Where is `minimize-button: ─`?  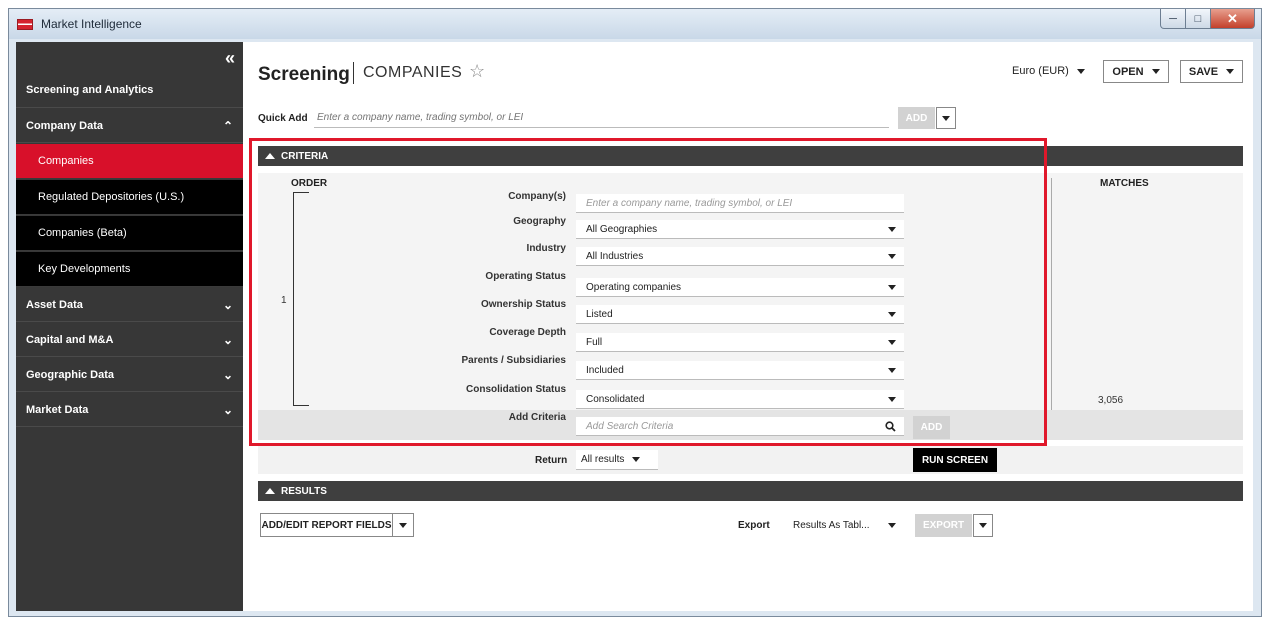 minimize-button: ─ is located at coordinates (1173, 19).